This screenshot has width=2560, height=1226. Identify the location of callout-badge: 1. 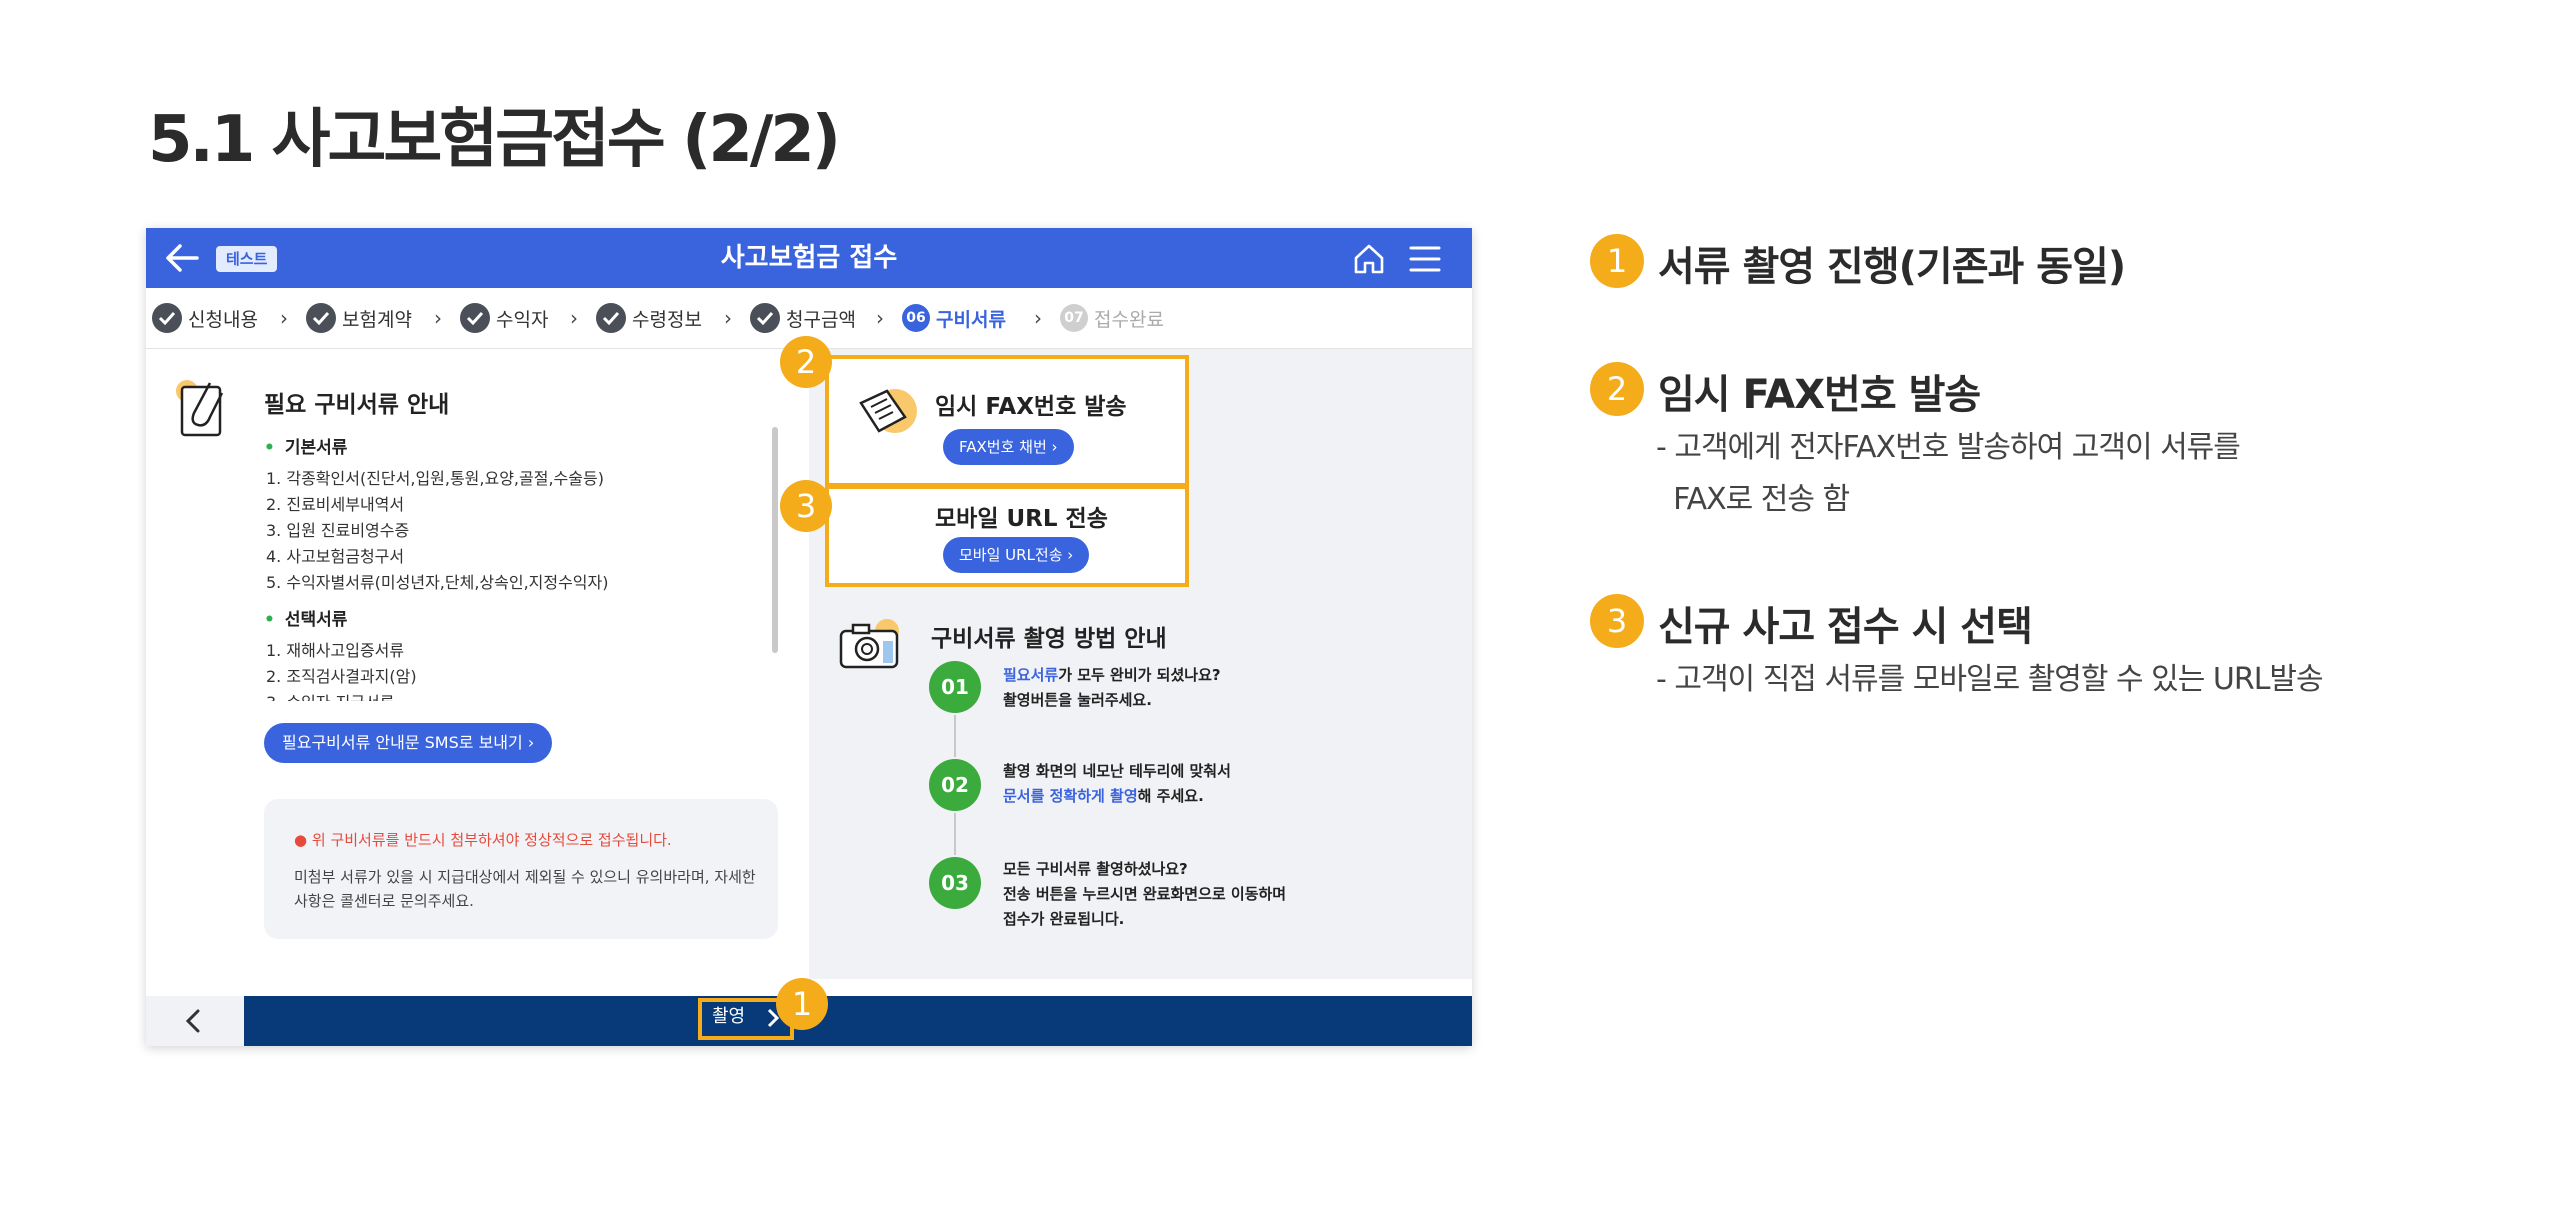
(802, 1004).